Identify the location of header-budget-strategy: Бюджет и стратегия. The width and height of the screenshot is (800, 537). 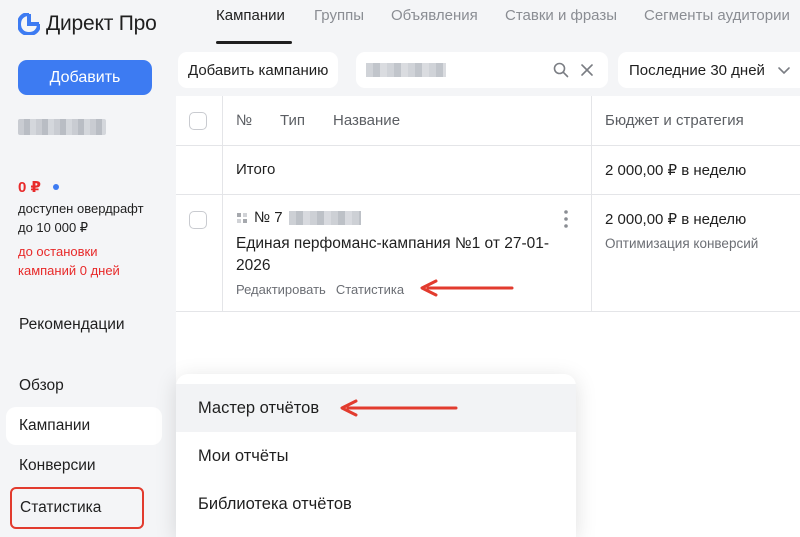
(674, 120).